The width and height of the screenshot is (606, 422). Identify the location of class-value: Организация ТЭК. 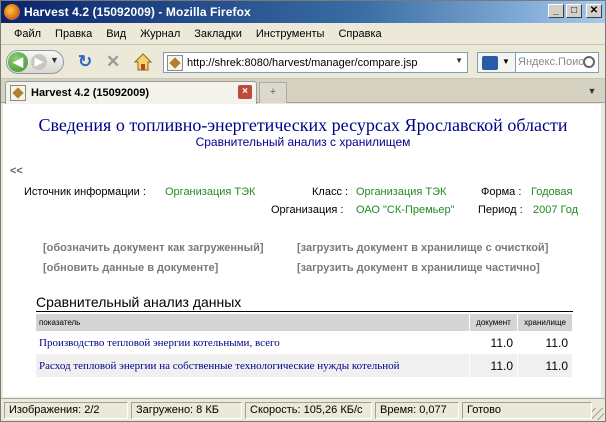
(401, 192).